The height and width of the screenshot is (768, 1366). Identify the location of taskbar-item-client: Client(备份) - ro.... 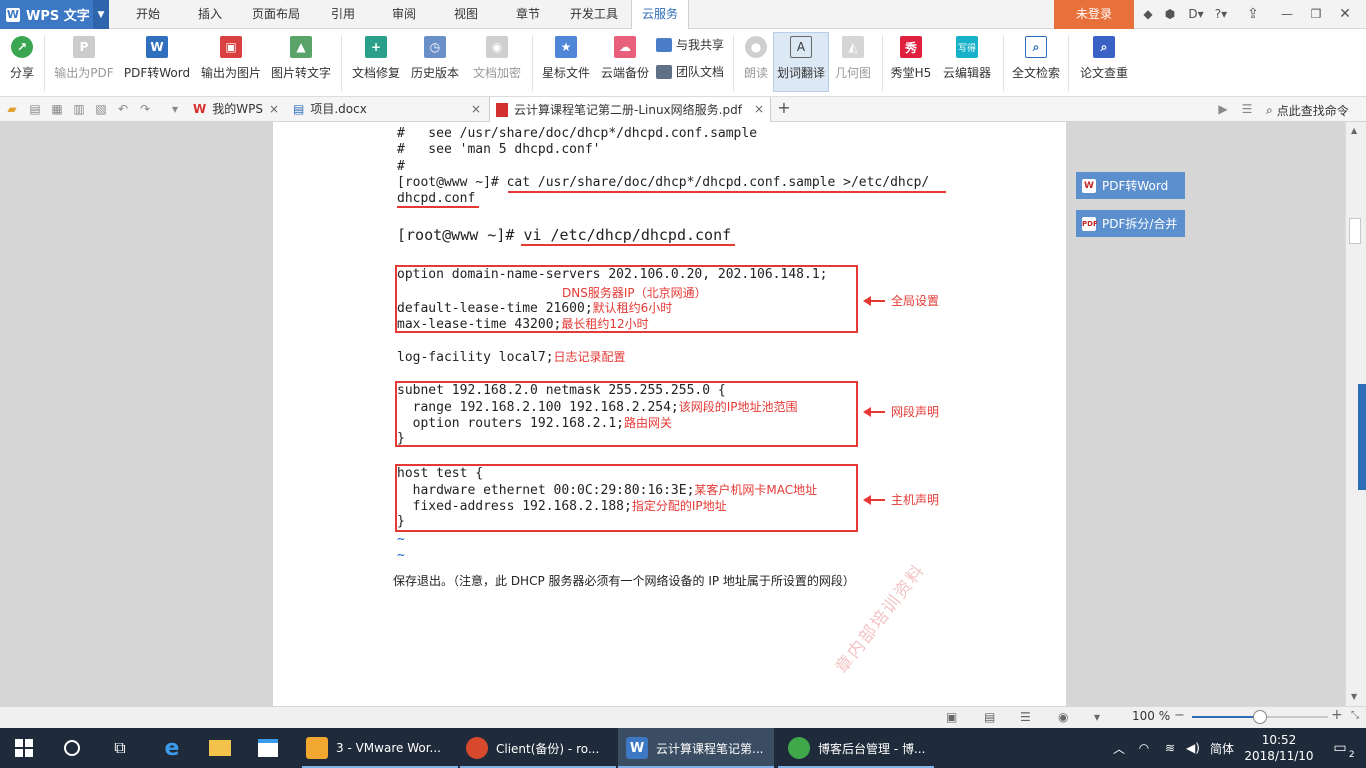
(538, 748).